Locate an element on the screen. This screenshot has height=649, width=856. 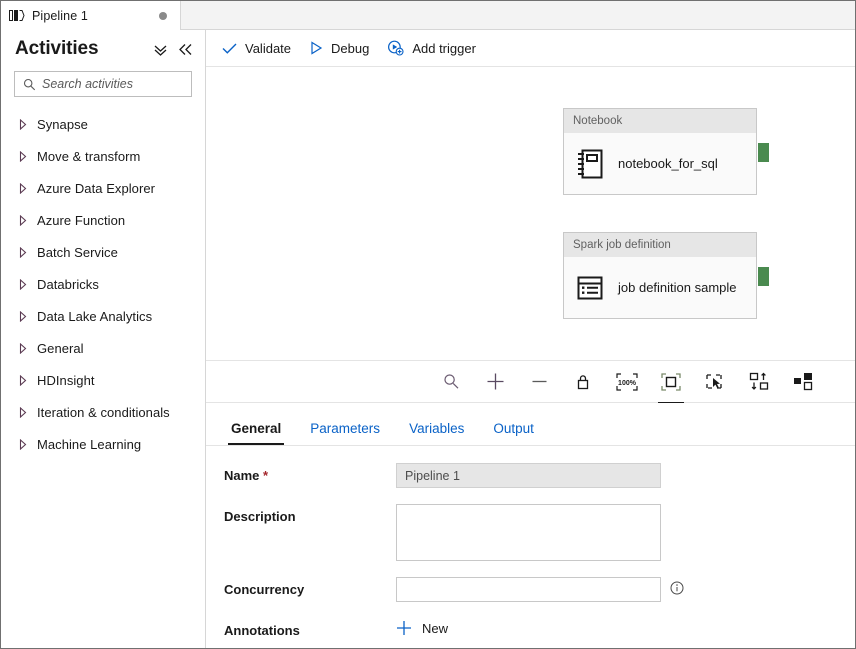
sidebar-item-data-lake-analytics: Data Lake Analytics is located at coordinates (103, 316).